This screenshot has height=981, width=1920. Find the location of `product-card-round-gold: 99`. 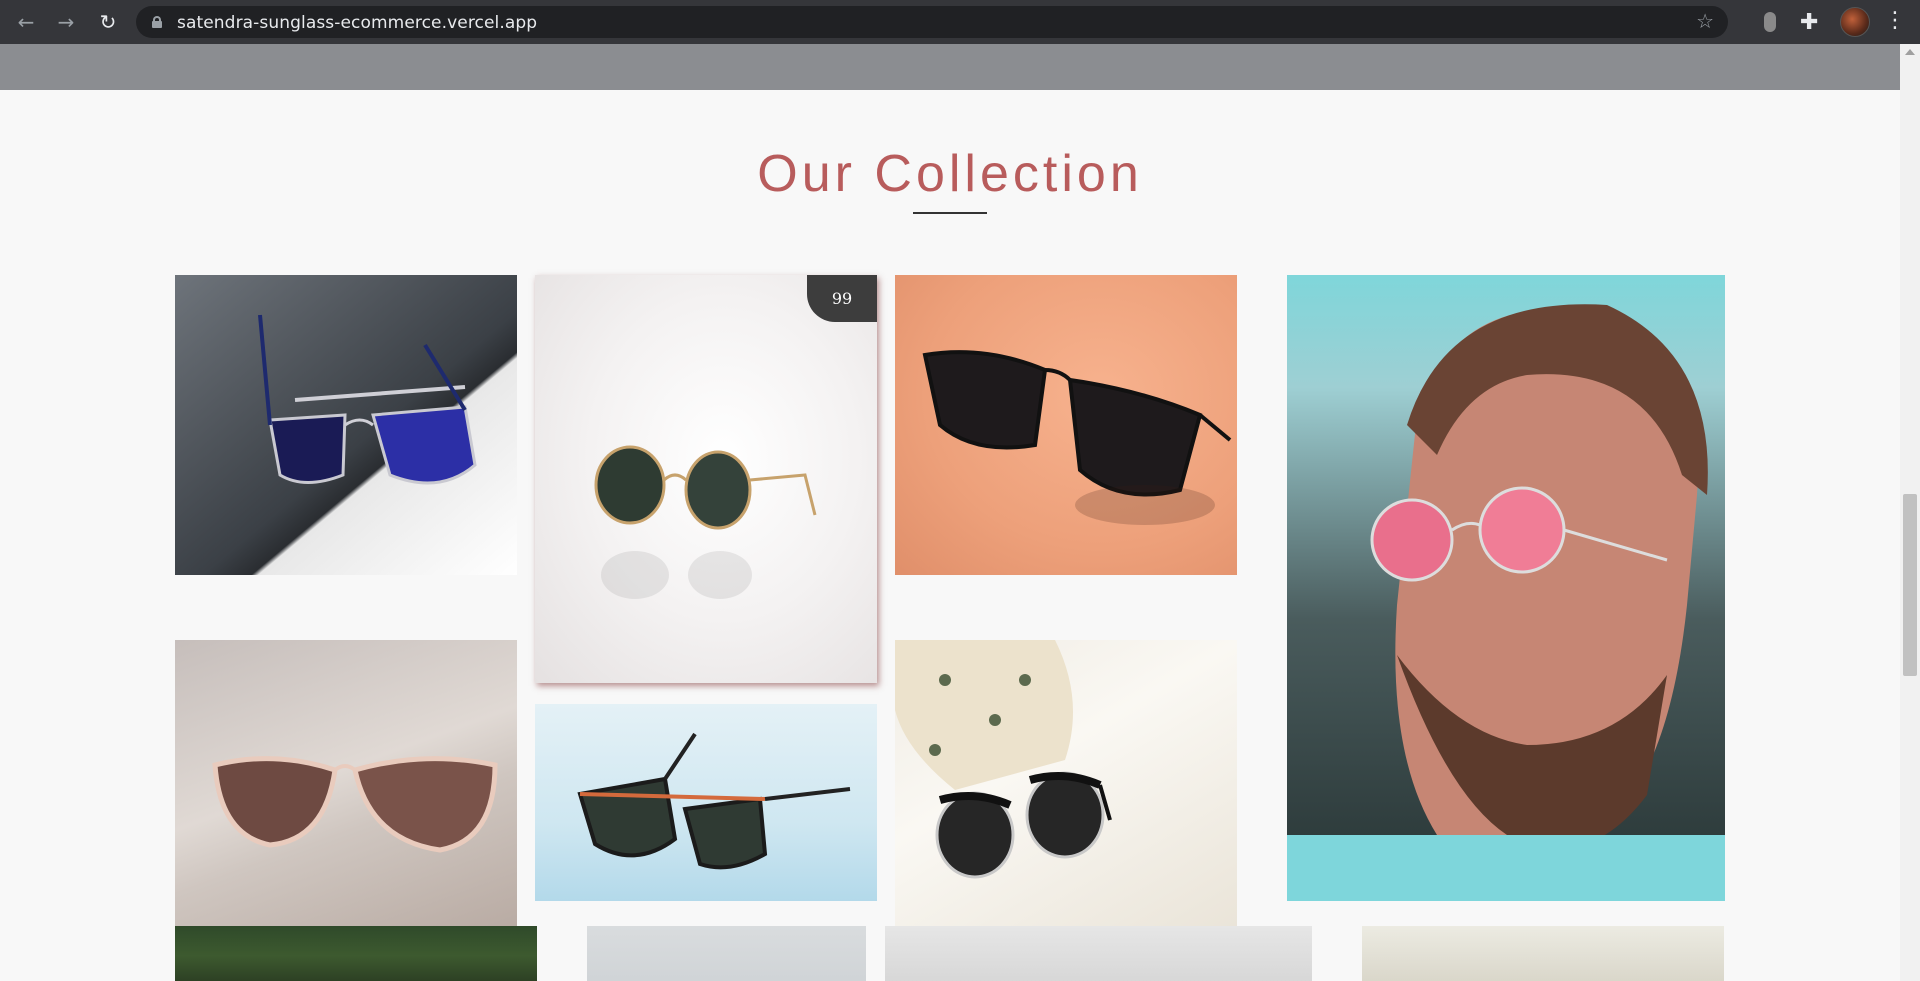

product-card-round-gold: 99 is located at coordinates (706, 479).